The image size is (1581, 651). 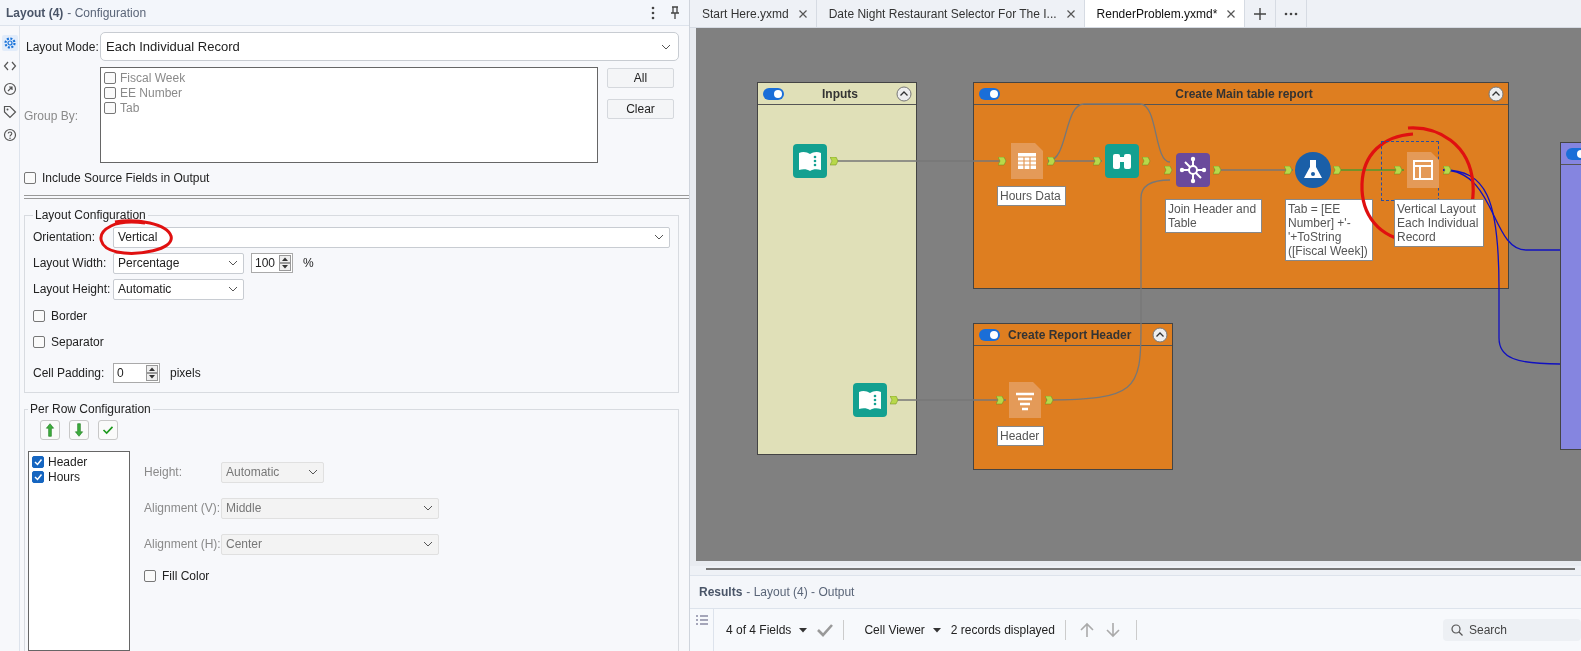 What do you see at coordinates (1027, 161) in the screenshot?
I see `table-icon` at bounding box center [1027, 161].